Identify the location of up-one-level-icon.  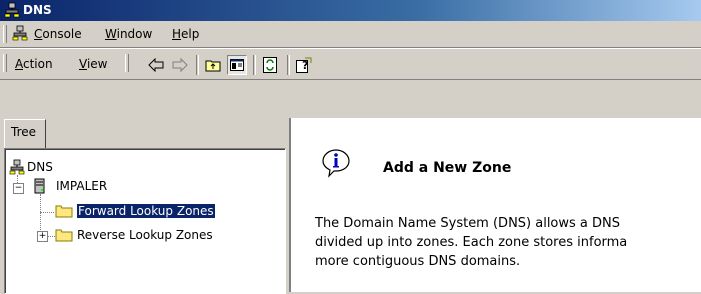
(213, 66).